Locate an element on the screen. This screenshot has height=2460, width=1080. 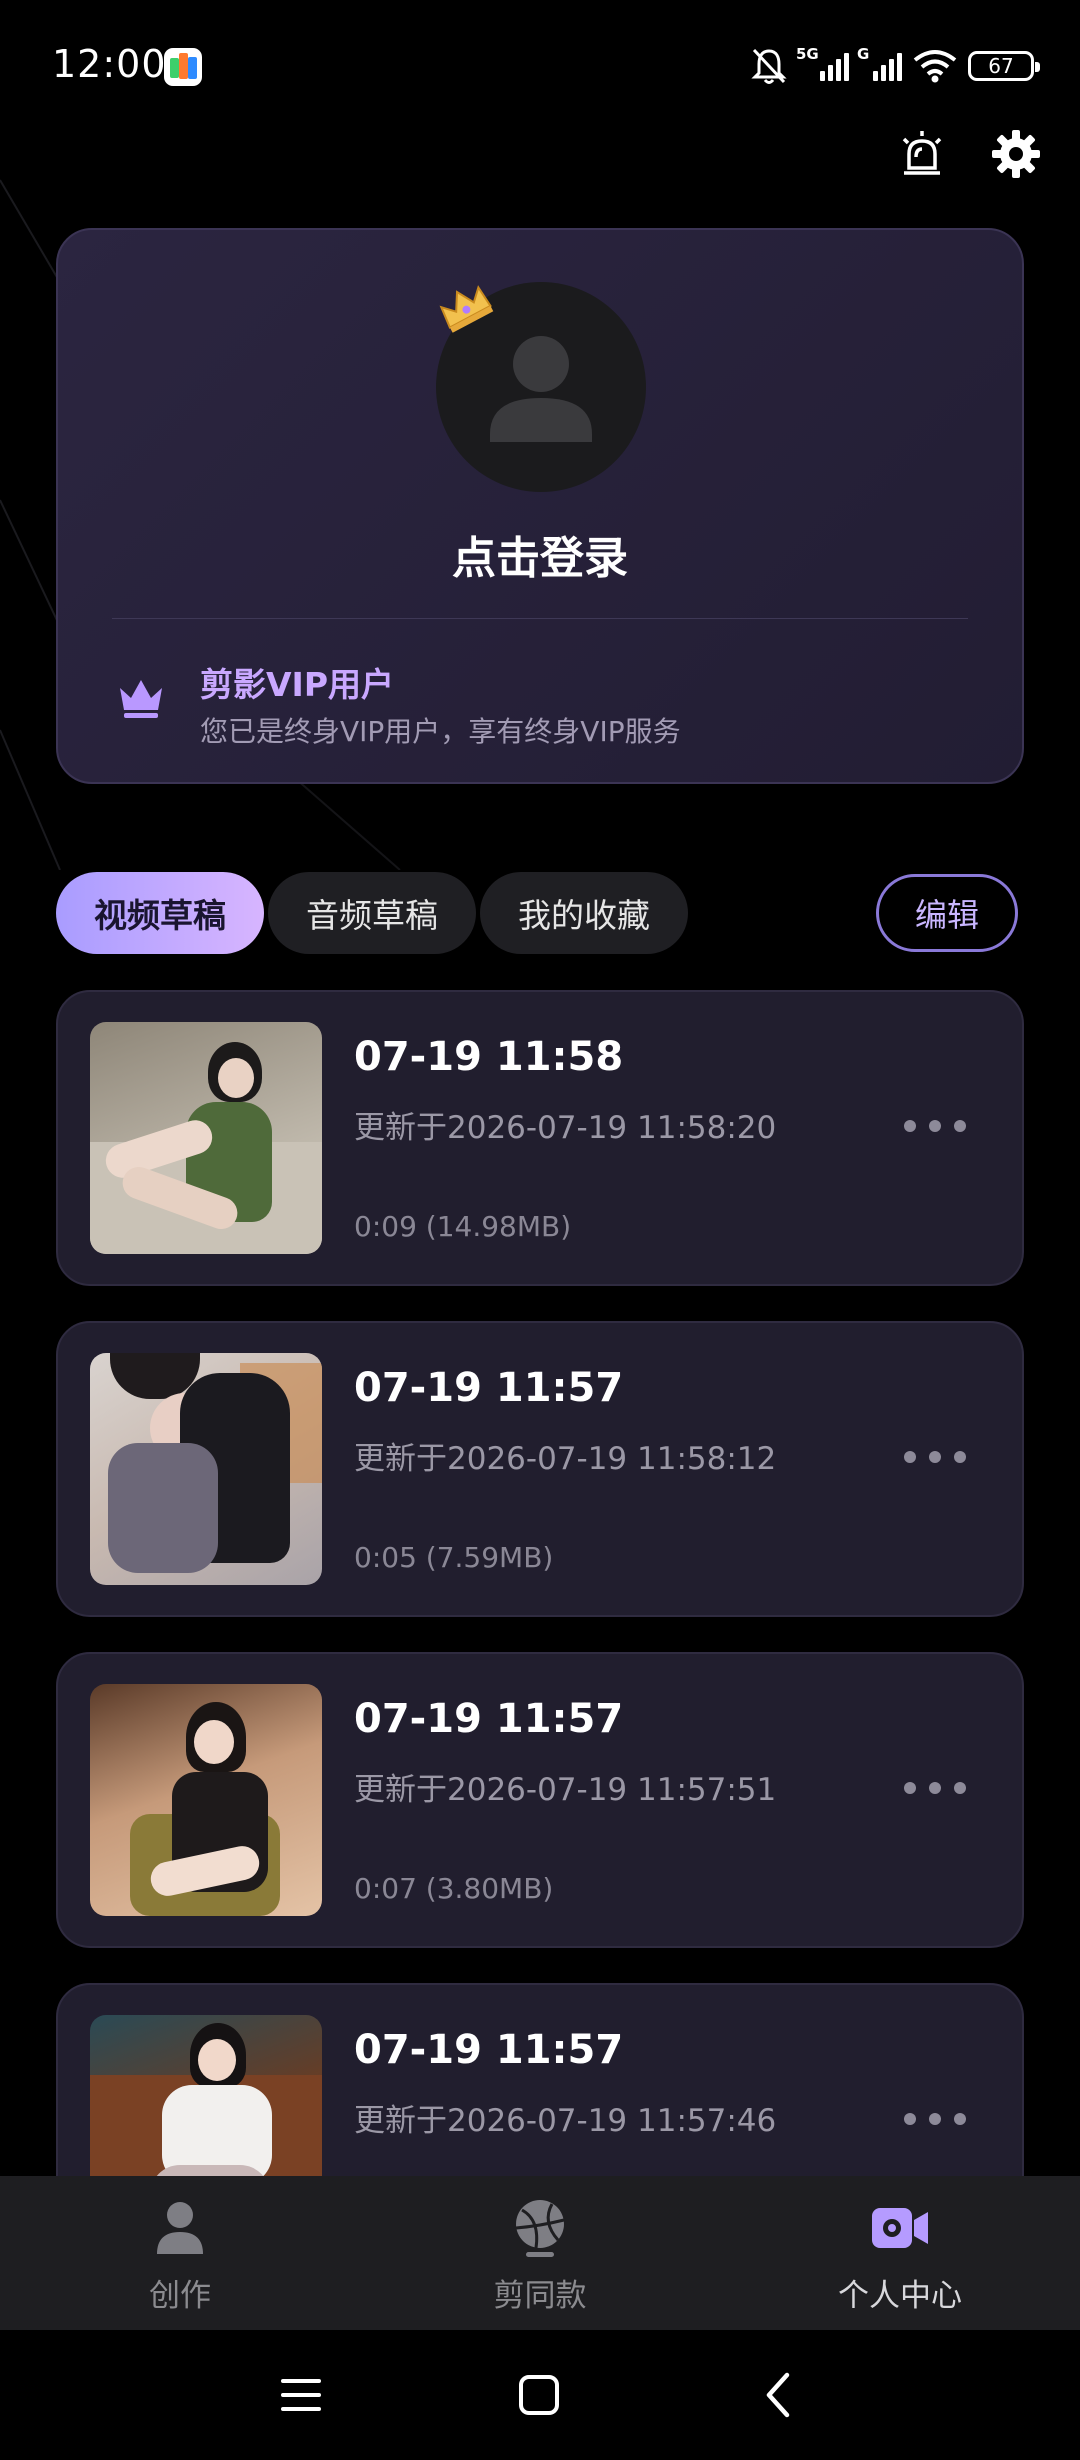
nav-label-templates: 剪同款 is located at coordinates (540, 2296).